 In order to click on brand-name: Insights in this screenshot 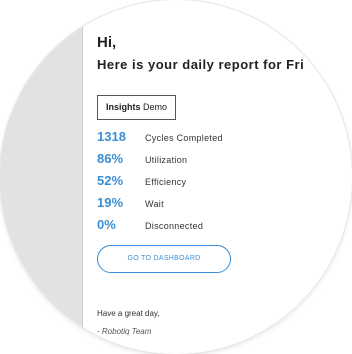, I will do `click(123, 107)`.